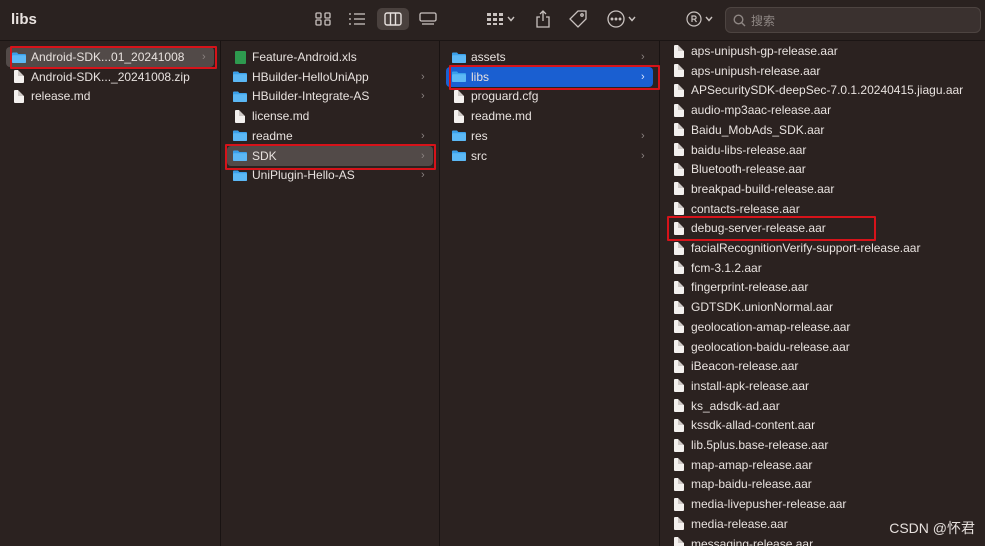 This screenshot has width=985, height=546. Describe the element at coordinates (393, 19) in the screenshot. I see `column-view-button` at that location.